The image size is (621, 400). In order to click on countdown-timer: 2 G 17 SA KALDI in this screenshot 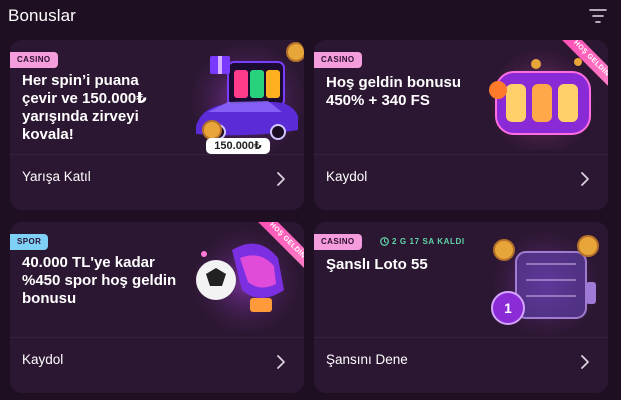, I will do `click(422, 242)`.